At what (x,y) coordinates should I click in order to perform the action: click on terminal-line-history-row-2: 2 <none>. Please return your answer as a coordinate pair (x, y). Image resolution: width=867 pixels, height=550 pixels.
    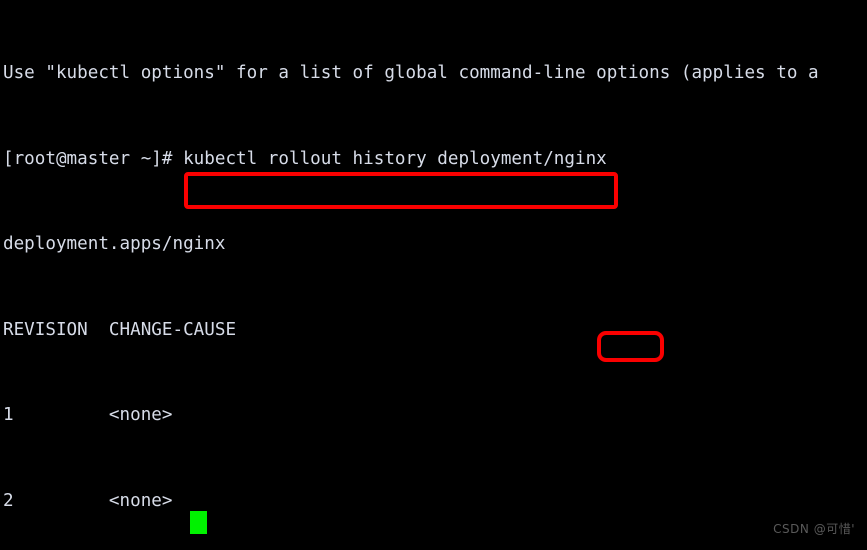
    Looking at the image, I should click on (88, 500).